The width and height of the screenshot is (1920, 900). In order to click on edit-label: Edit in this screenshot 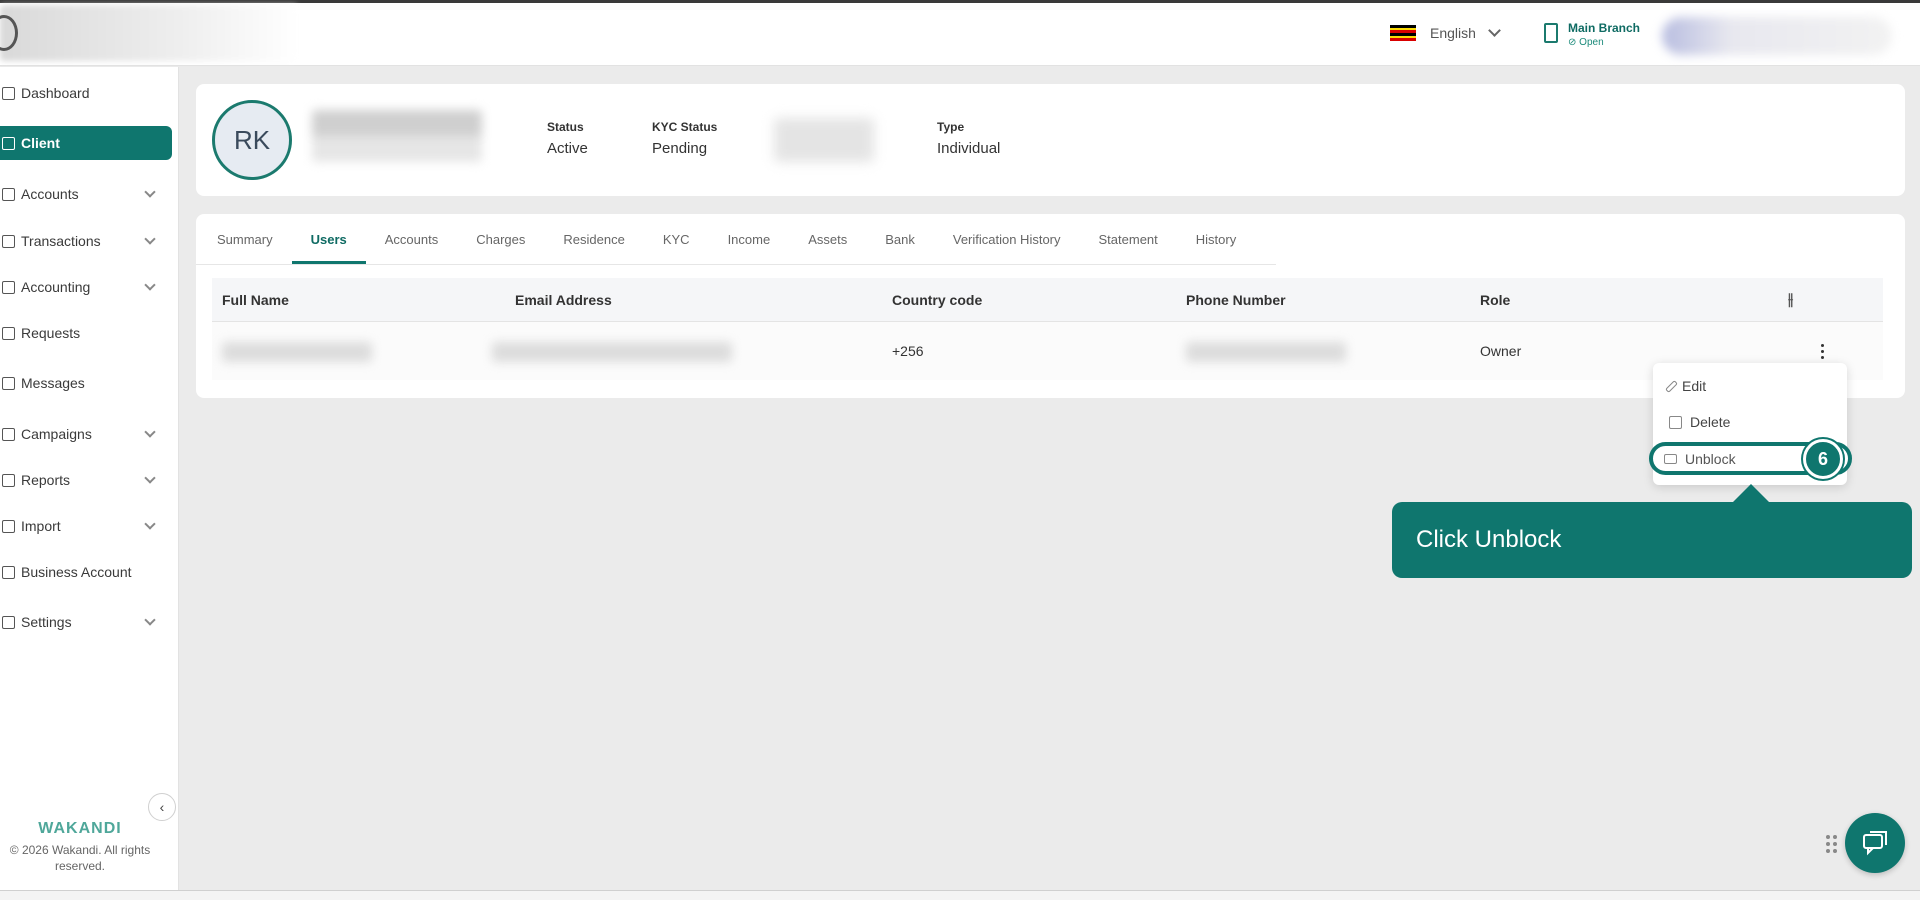, I will do `click(1694, 386)`.